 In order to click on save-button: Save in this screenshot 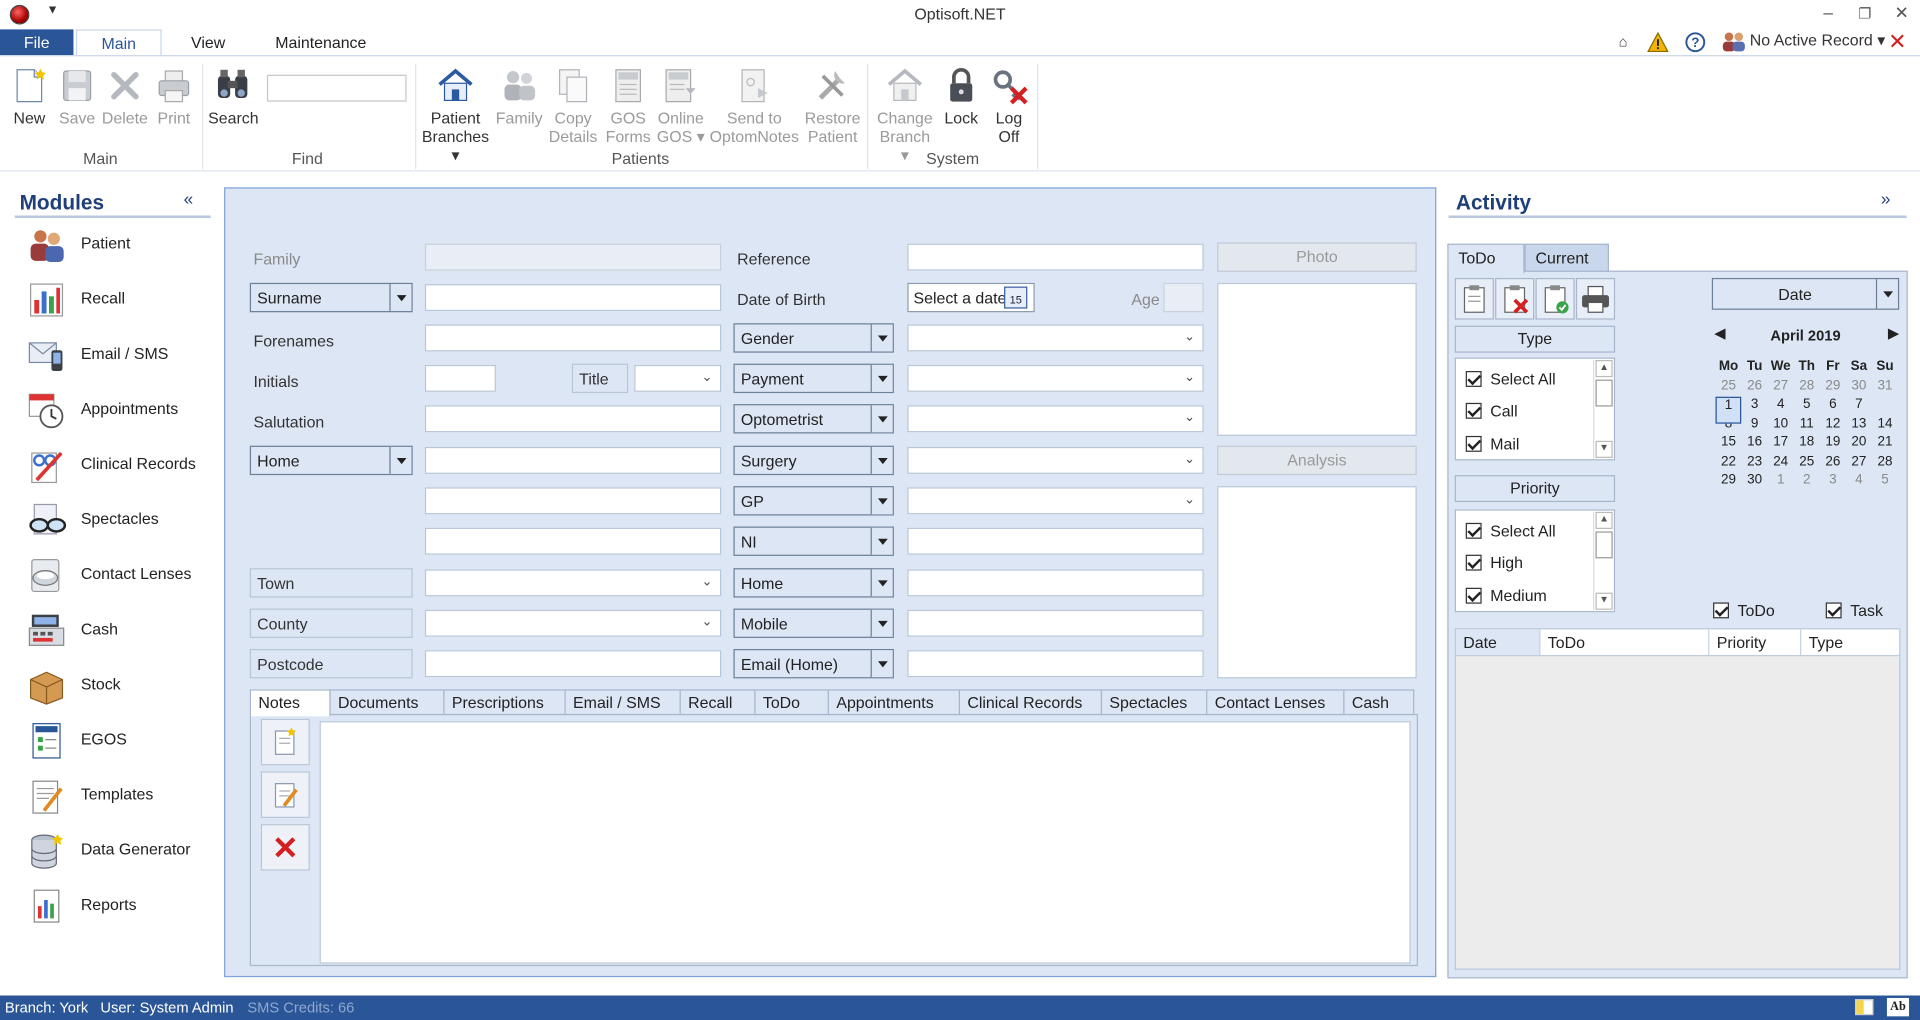, I will do `click(77, 96)`.